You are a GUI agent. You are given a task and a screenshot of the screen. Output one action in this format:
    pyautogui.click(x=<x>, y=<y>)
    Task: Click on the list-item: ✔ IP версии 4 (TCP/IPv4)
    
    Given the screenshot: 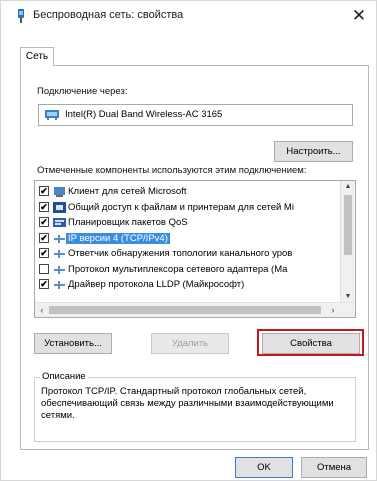 What is the action you would take?
    pyautogui.click(x=187, y=239)
    